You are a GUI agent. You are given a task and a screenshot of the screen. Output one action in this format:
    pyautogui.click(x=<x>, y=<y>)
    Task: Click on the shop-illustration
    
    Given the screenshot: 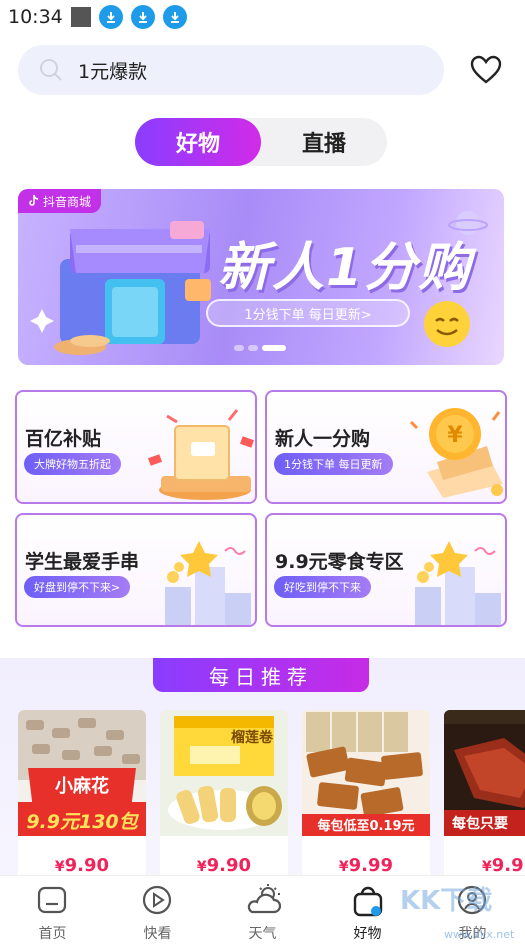 What is the action you would take?
    pyautogui.click(x=120, y=288)
    